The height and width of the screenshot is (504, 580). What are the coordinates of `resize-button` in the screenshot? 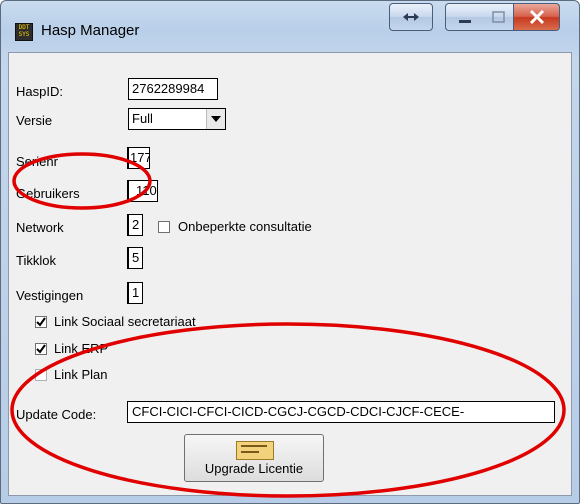 It's located at (411, 17).